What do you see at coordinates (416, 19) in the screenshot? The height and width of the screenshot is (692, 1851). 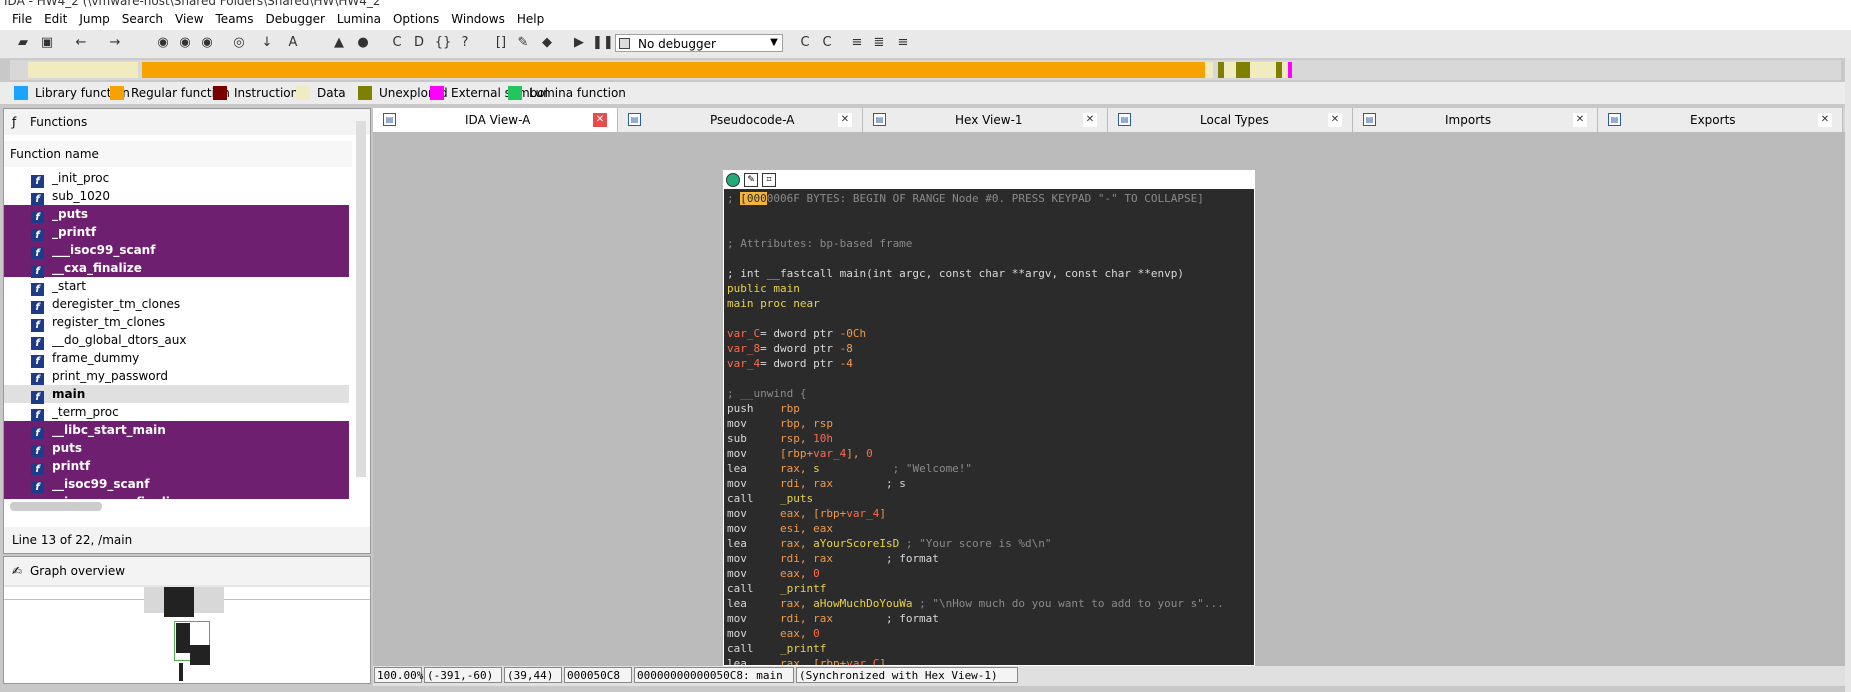 I see `menu-options: Options` at bounding box center [416, 19].